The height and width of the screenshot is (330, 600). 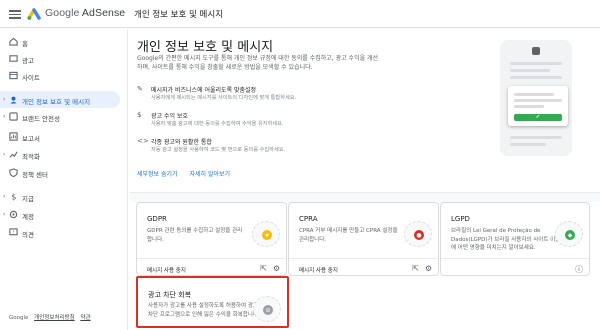 What do you see at coordinates (64, 214) in the screenshot?
I see `sidebar-item-account: › 계정` at bounding box center [64, 214].